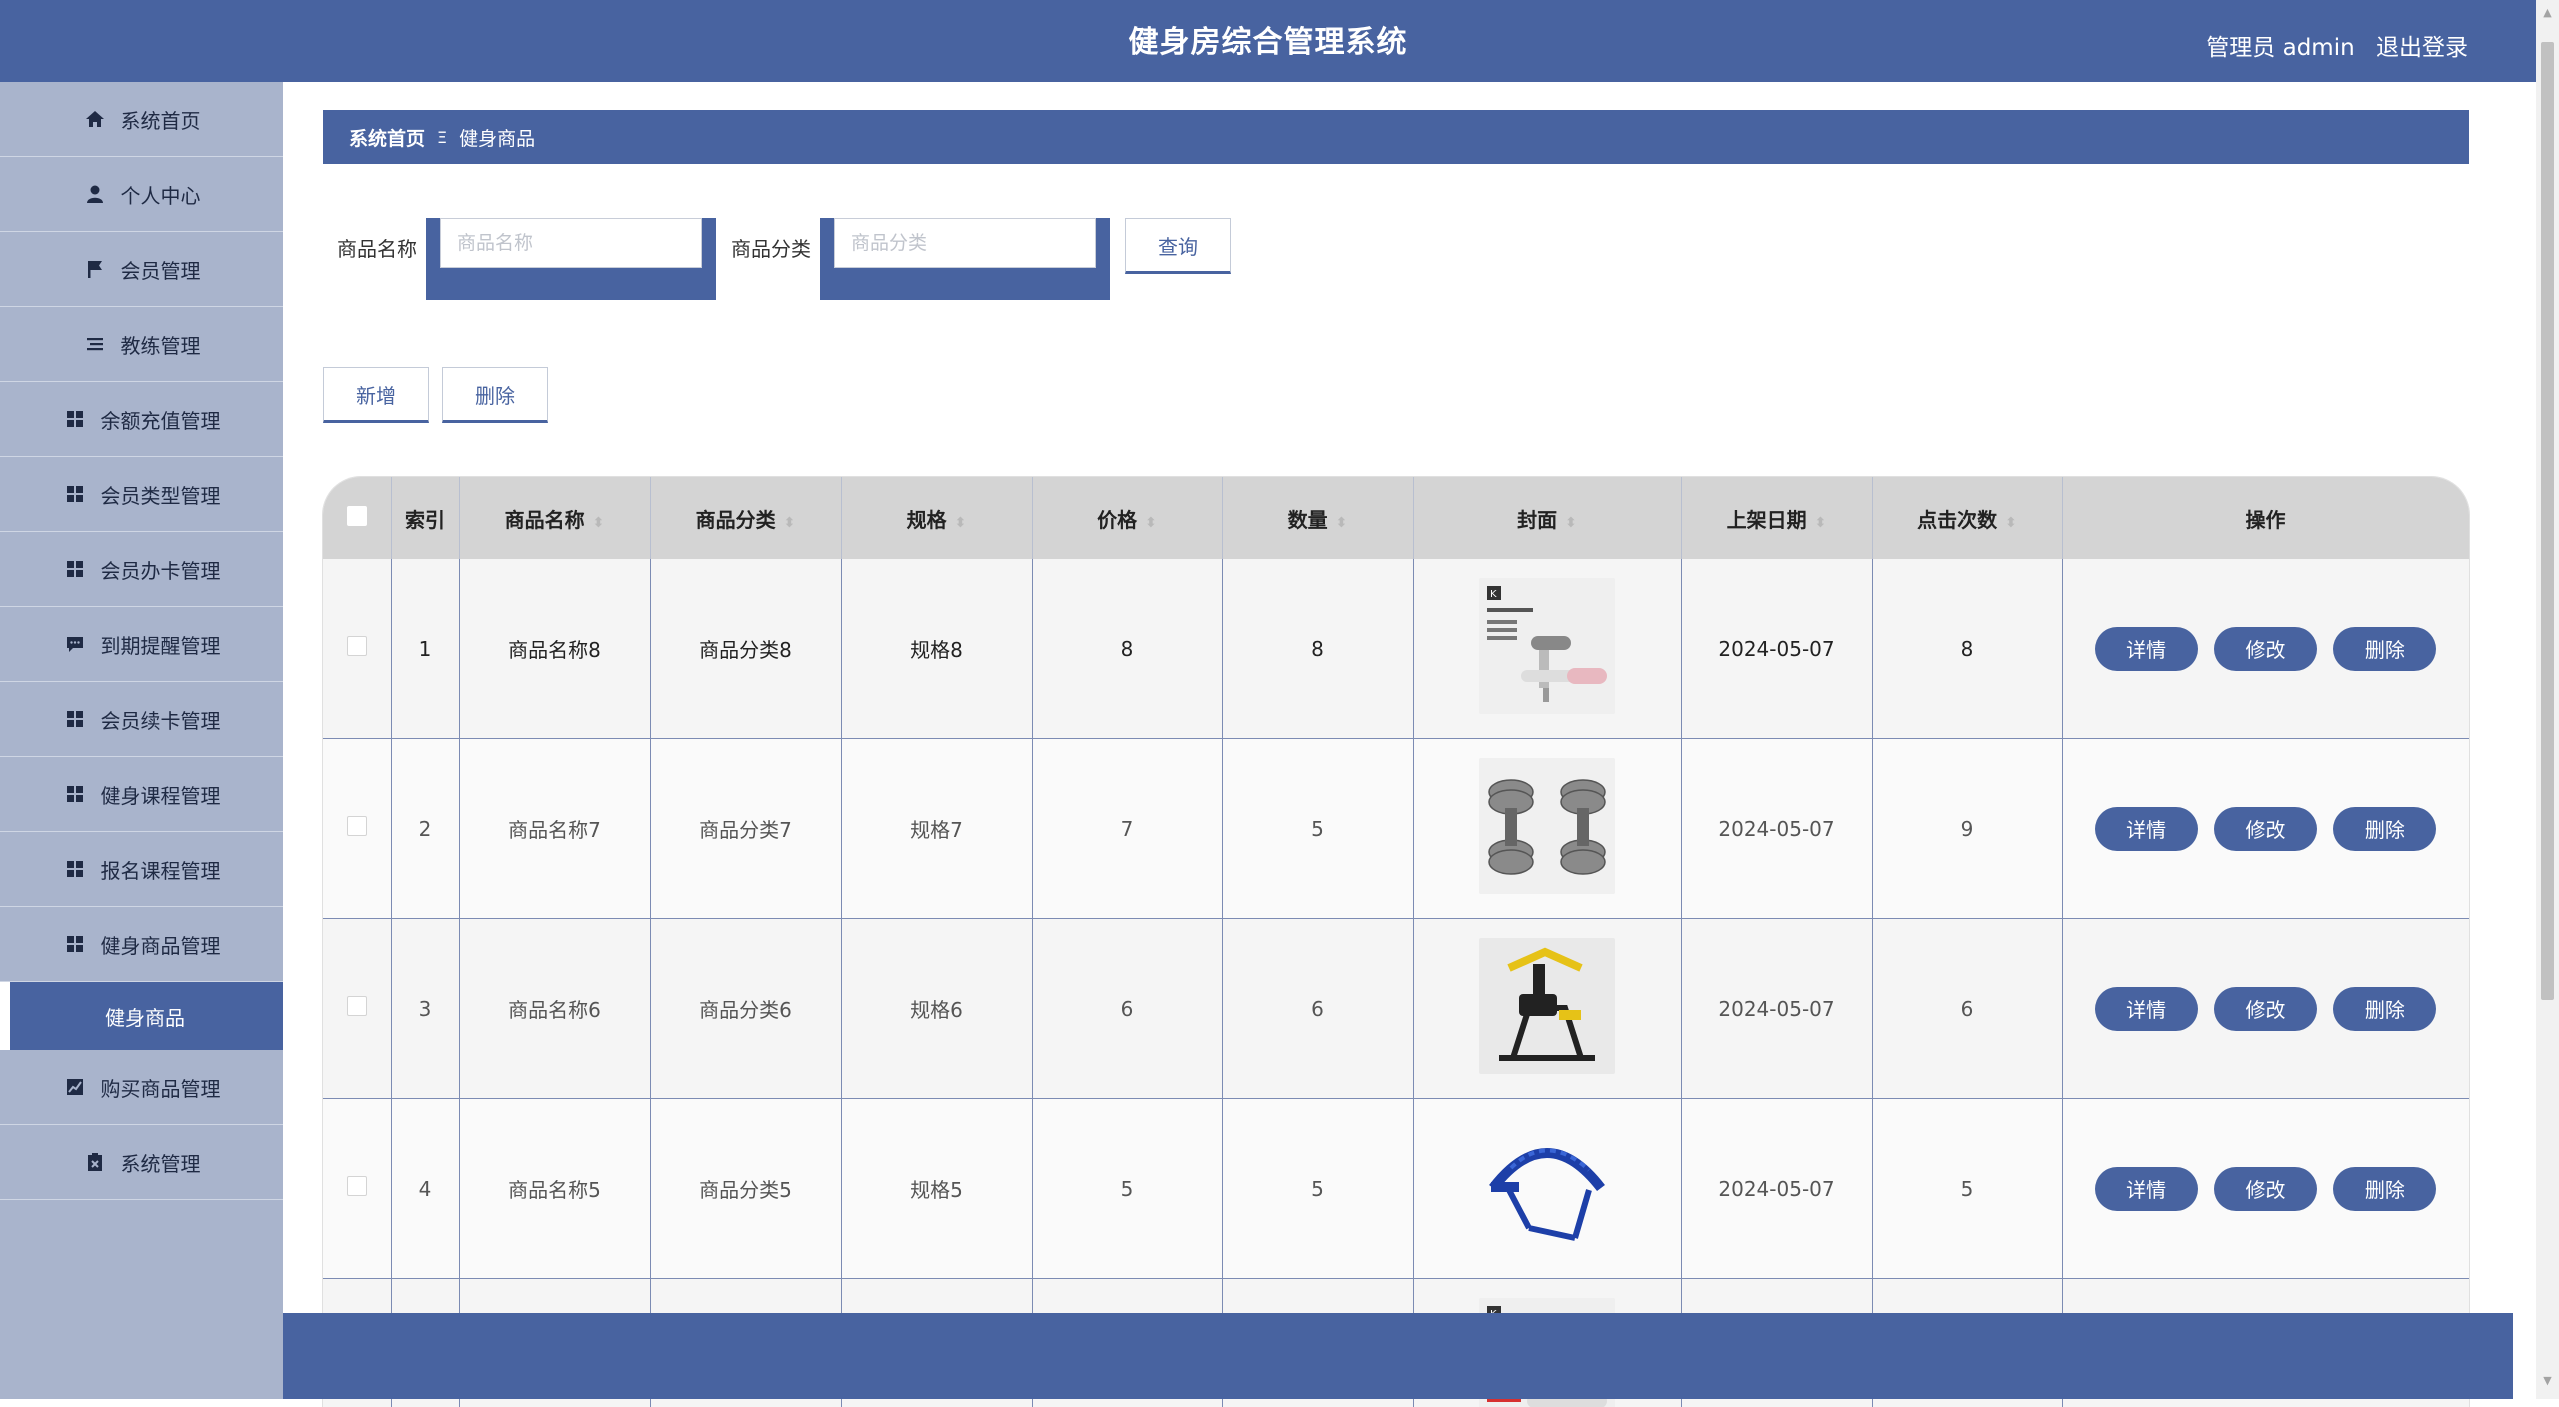 This screenshot has height=1407, width=2559. Describe the element at coordinates (1547, 1006) in the screenshot. I see `press-machine-image` at that location.